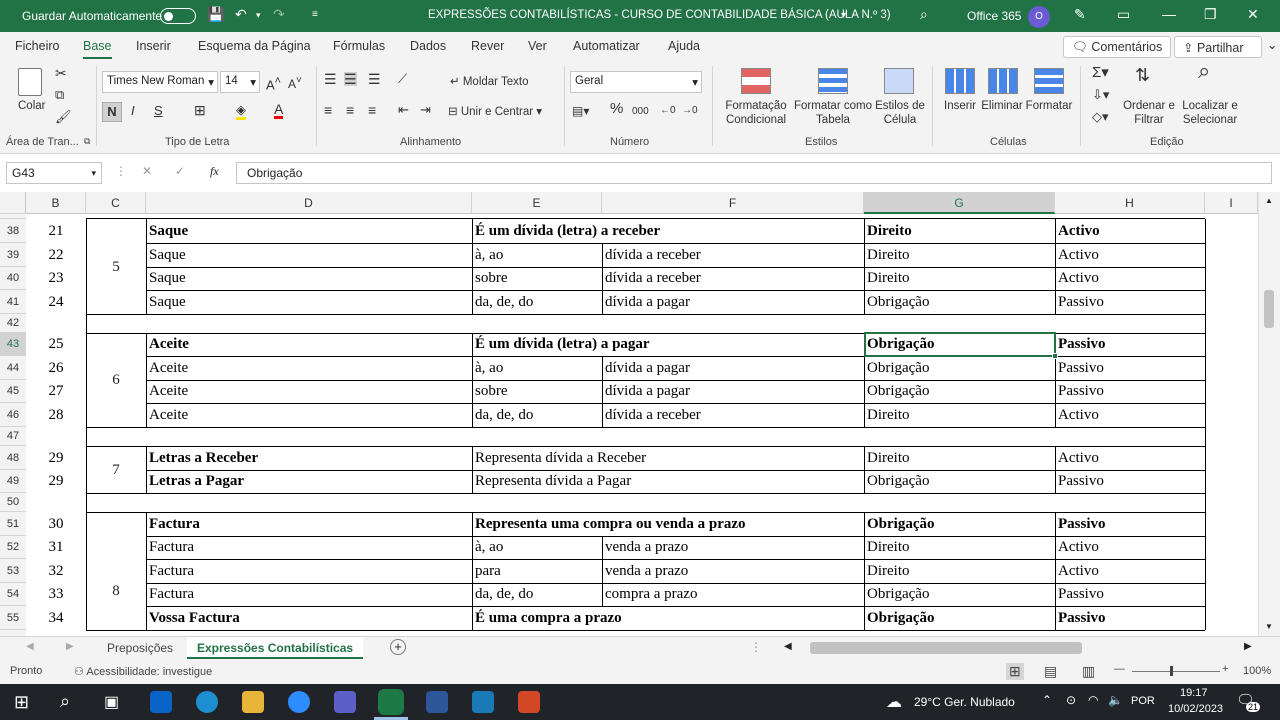 The width and height of the screenshot is (1280, 720). What do you see at coordinates (1100, 95) in the screenshot?
I see `fill-icon: ⇩▾` at bounding box center [1100, 95].